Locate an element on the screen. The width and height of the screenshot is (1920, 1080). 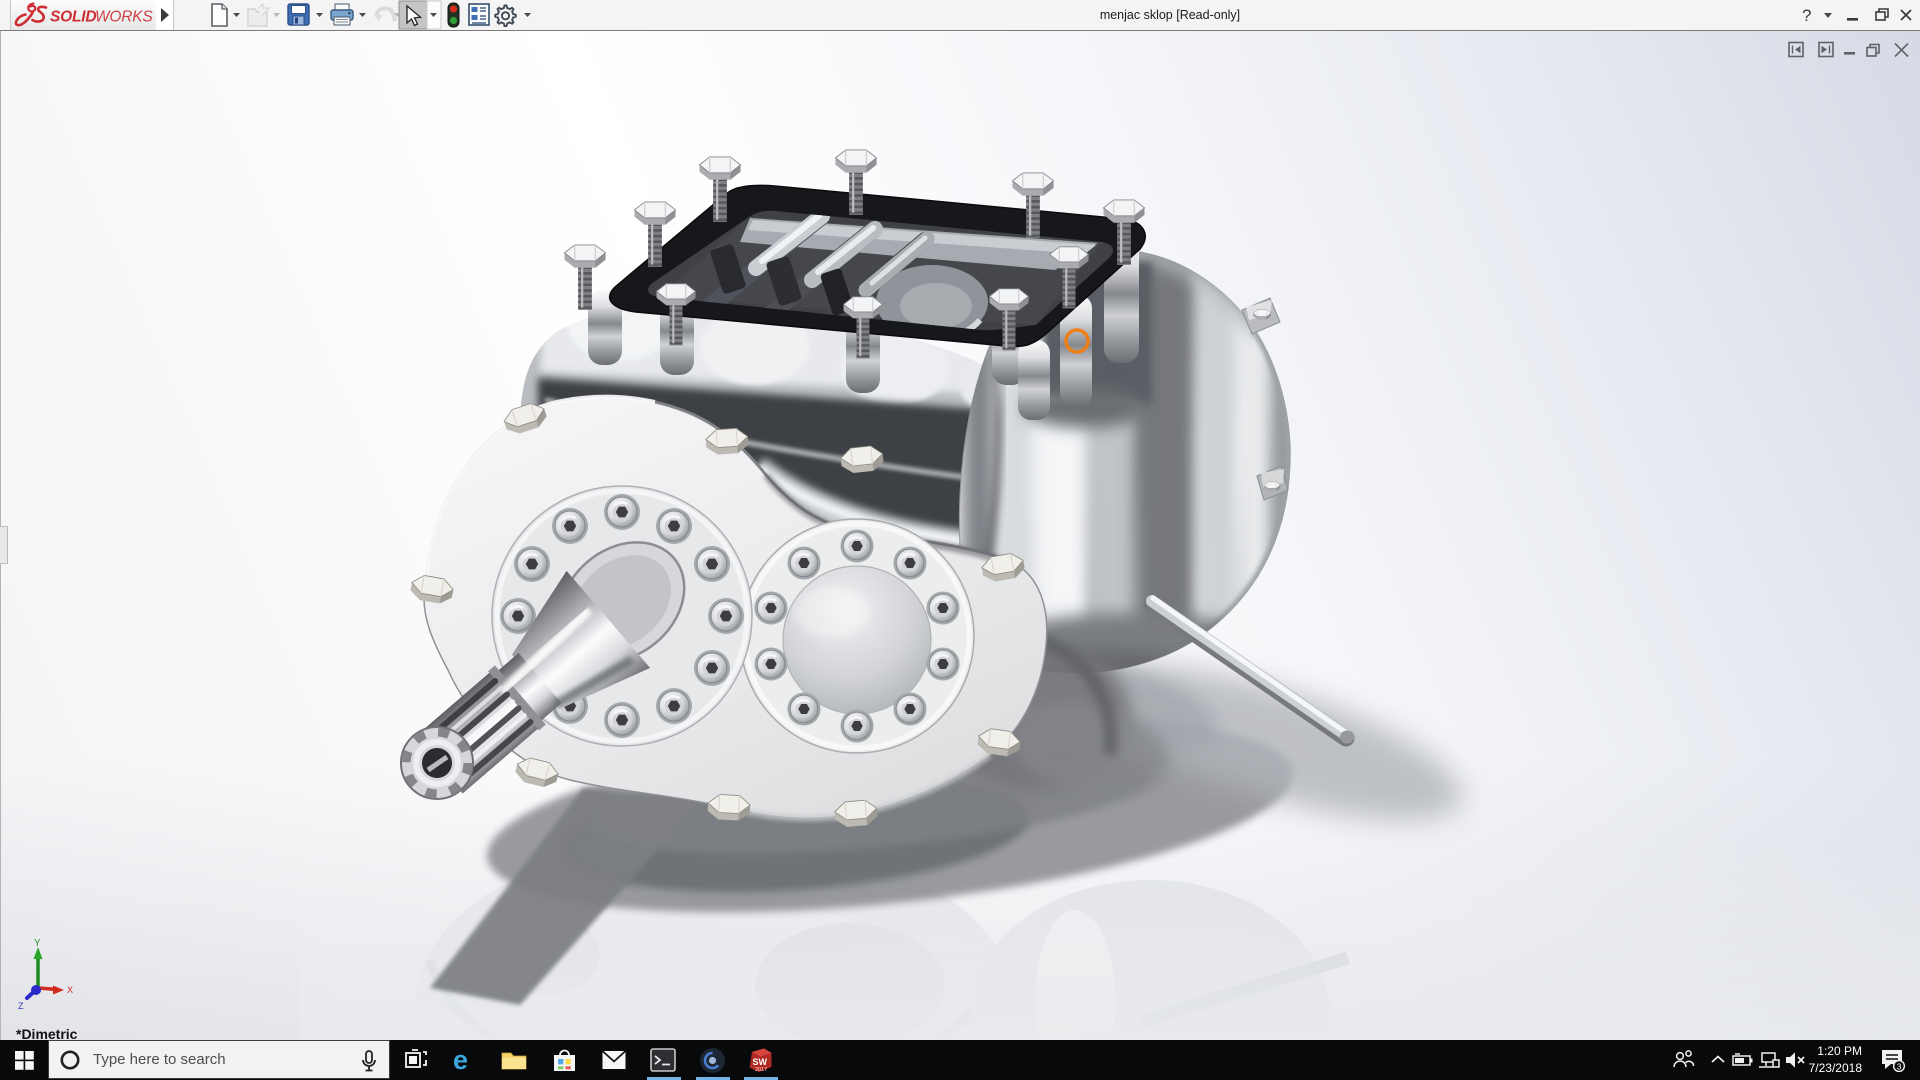
svg-text: SOLID is located at coordinates (73, 17).